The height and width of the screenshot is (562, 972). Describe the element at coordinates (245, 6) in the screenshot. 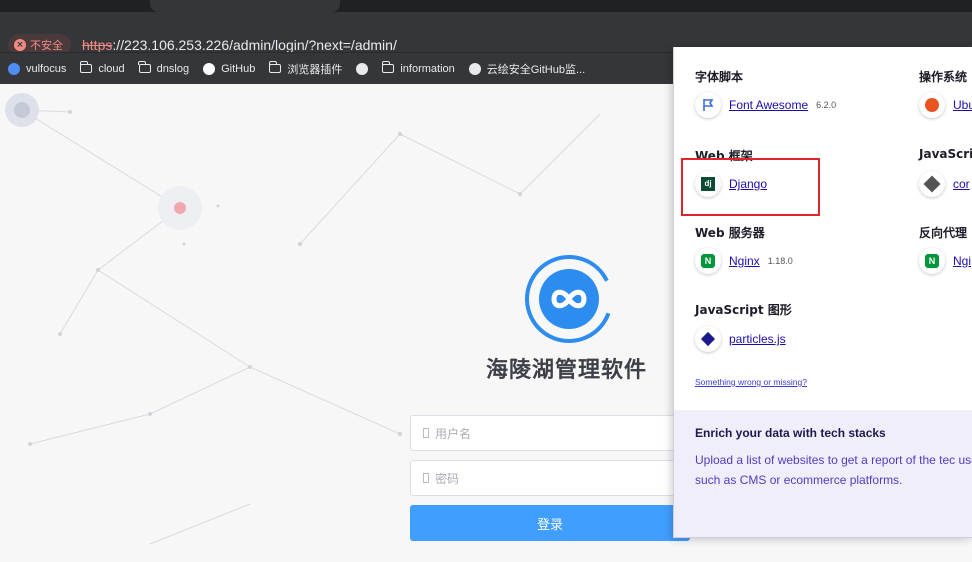

I see `browser-tab` at that location.